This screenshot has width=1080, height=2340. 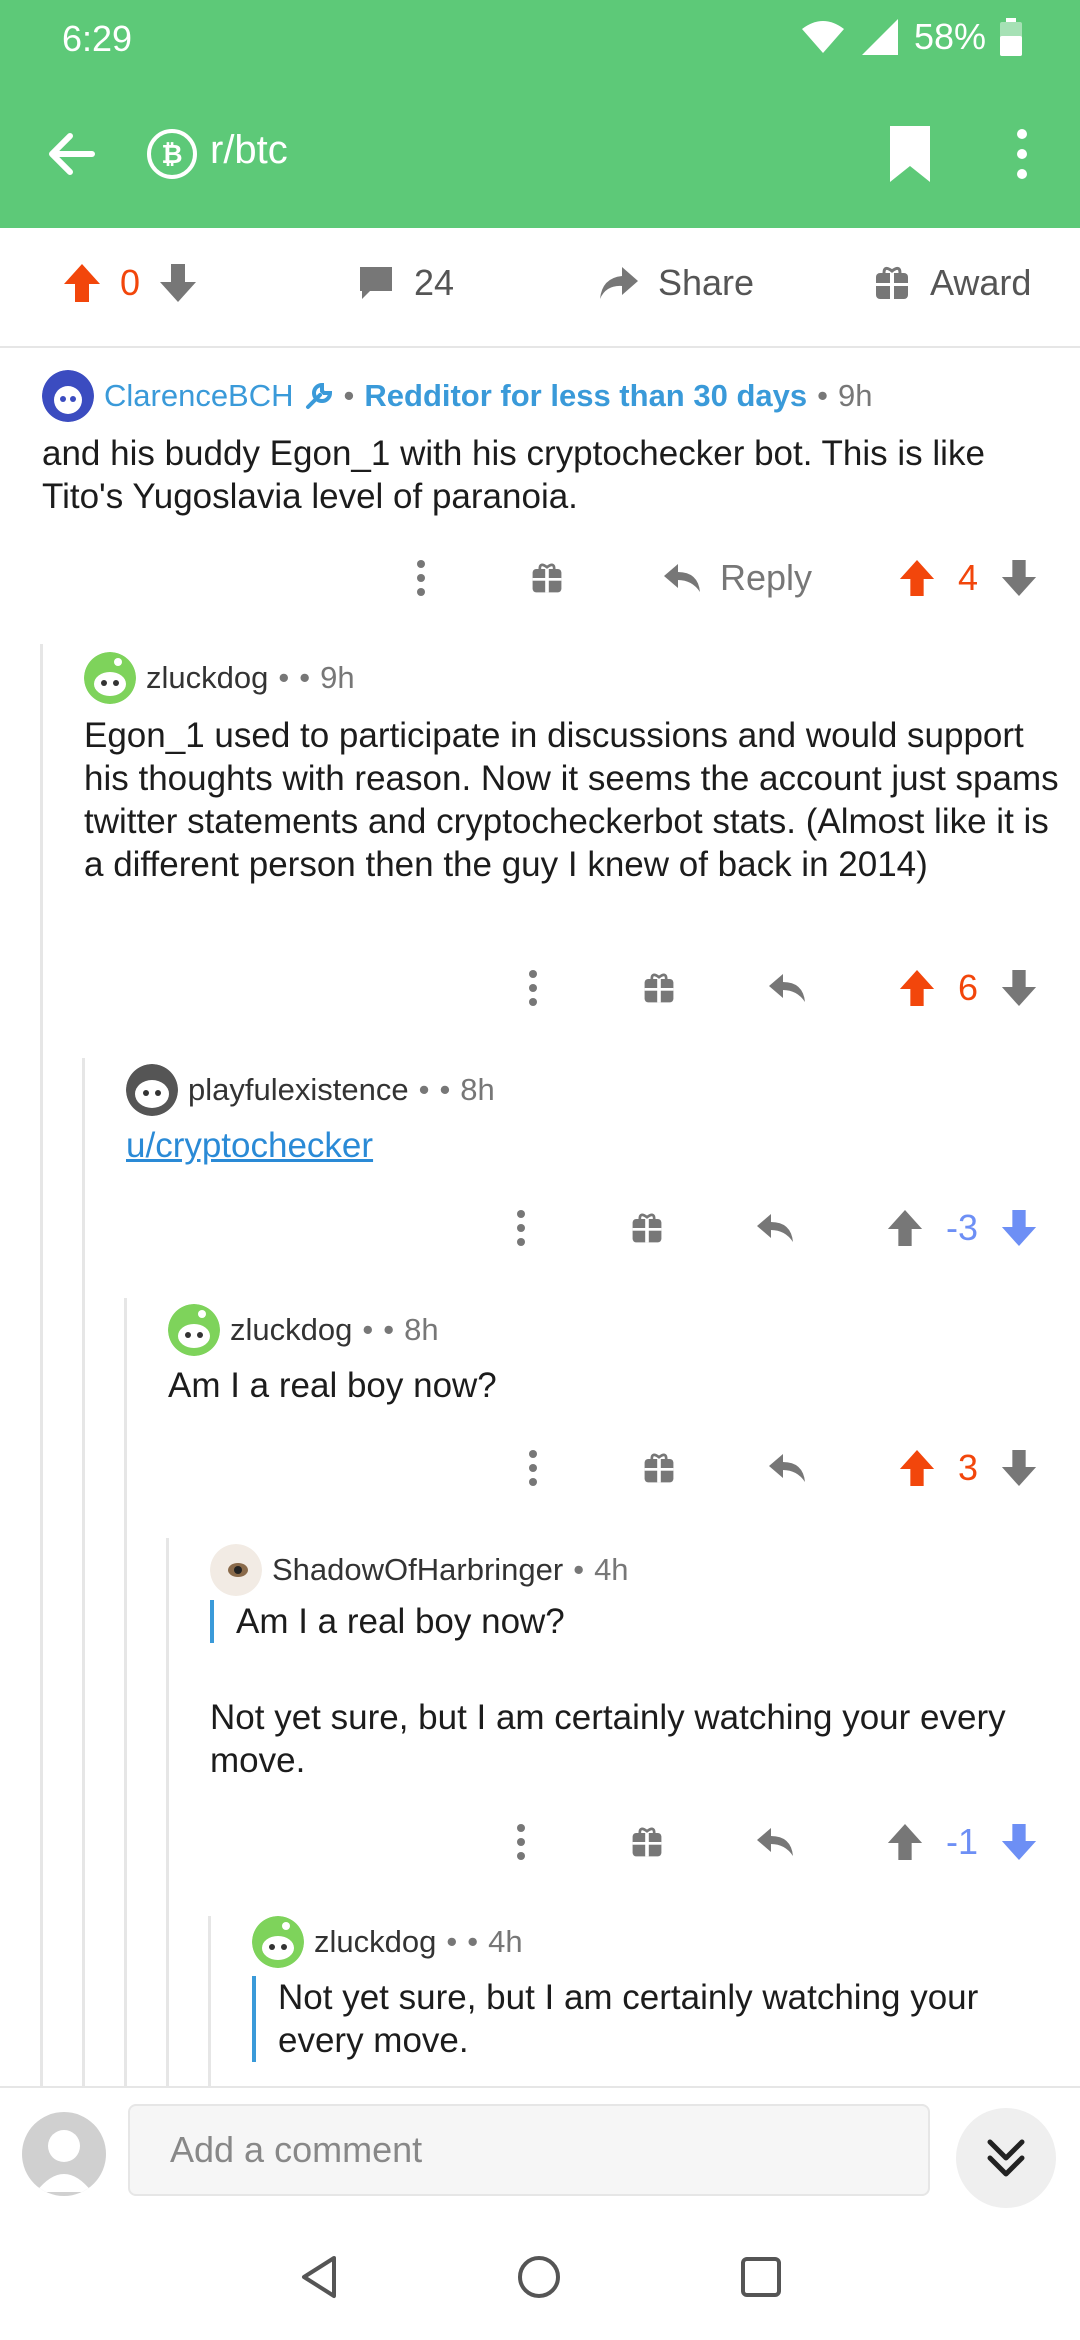 What do you see at coordinates (529, 2150) in the screenshot?
I see `add-comment-input: Add a comment` at bounding box center [529, 2150].